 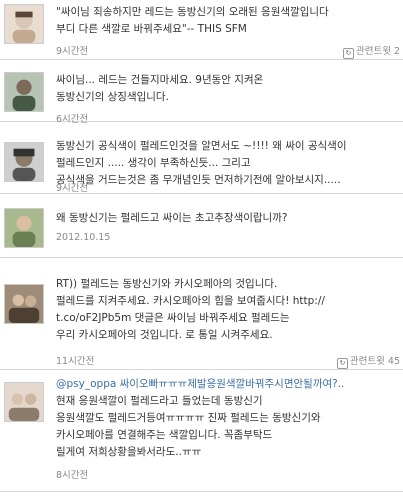 I want to click on related-tweets-label: 관련트윗 2, so click(x=377, y=51).